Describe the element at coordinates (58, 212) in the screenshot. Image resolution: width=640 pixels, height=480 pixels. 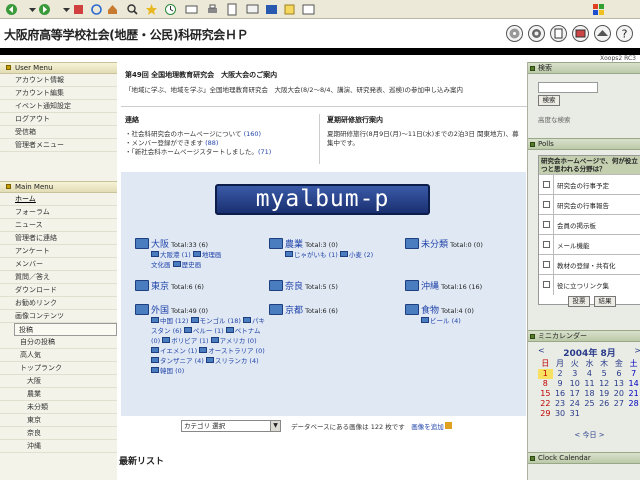
I see `main-menu-item: フォーラム` at that location.